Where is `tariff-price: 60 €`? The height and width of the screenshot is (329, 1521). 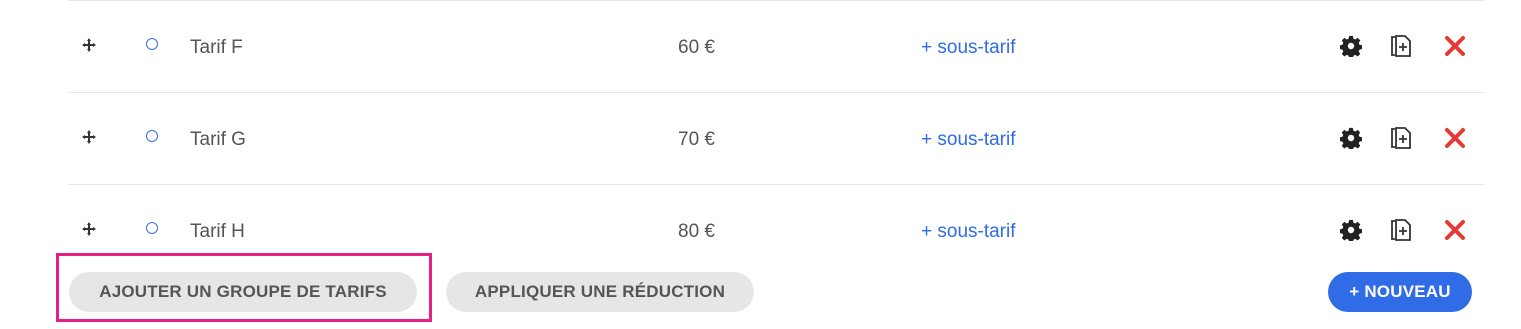
tariff-price: 60 € is located at coordinates (696, 47).